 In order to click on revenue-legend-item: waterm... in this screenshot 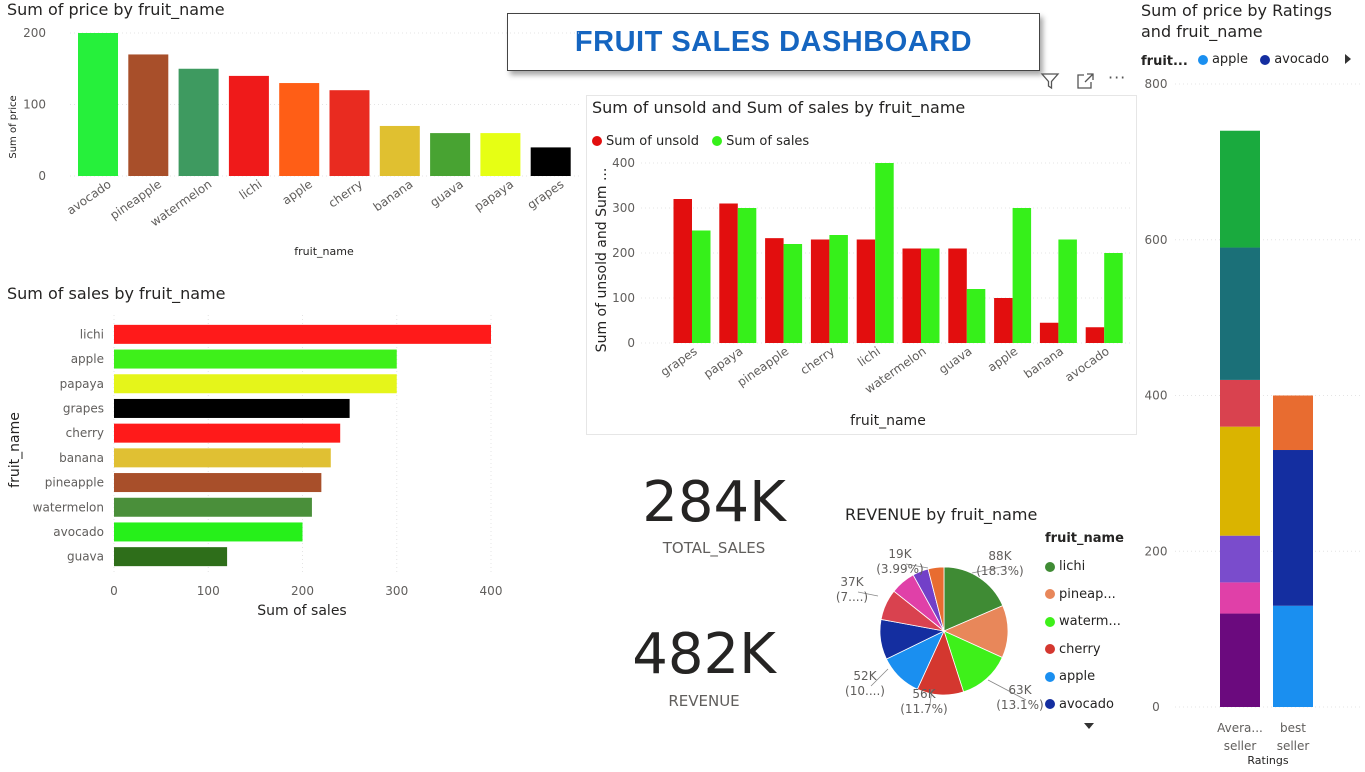, I will do `click(1095, 622)`.